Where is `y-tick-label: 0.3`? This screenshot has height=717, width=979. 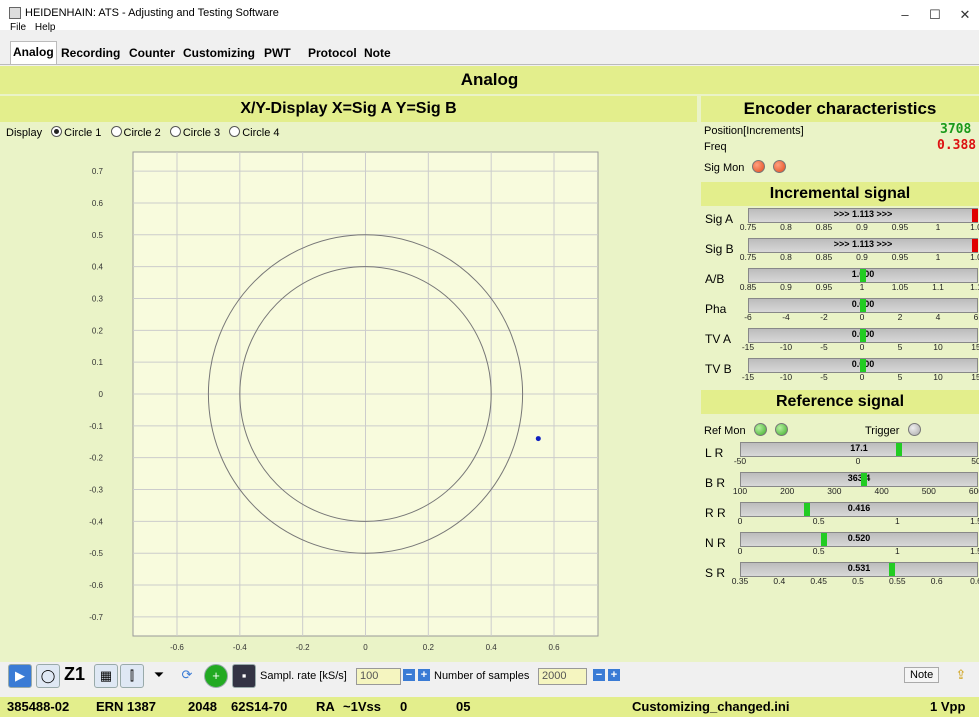
y-tick-label: 0.3 is located at coordinates (98, 298).